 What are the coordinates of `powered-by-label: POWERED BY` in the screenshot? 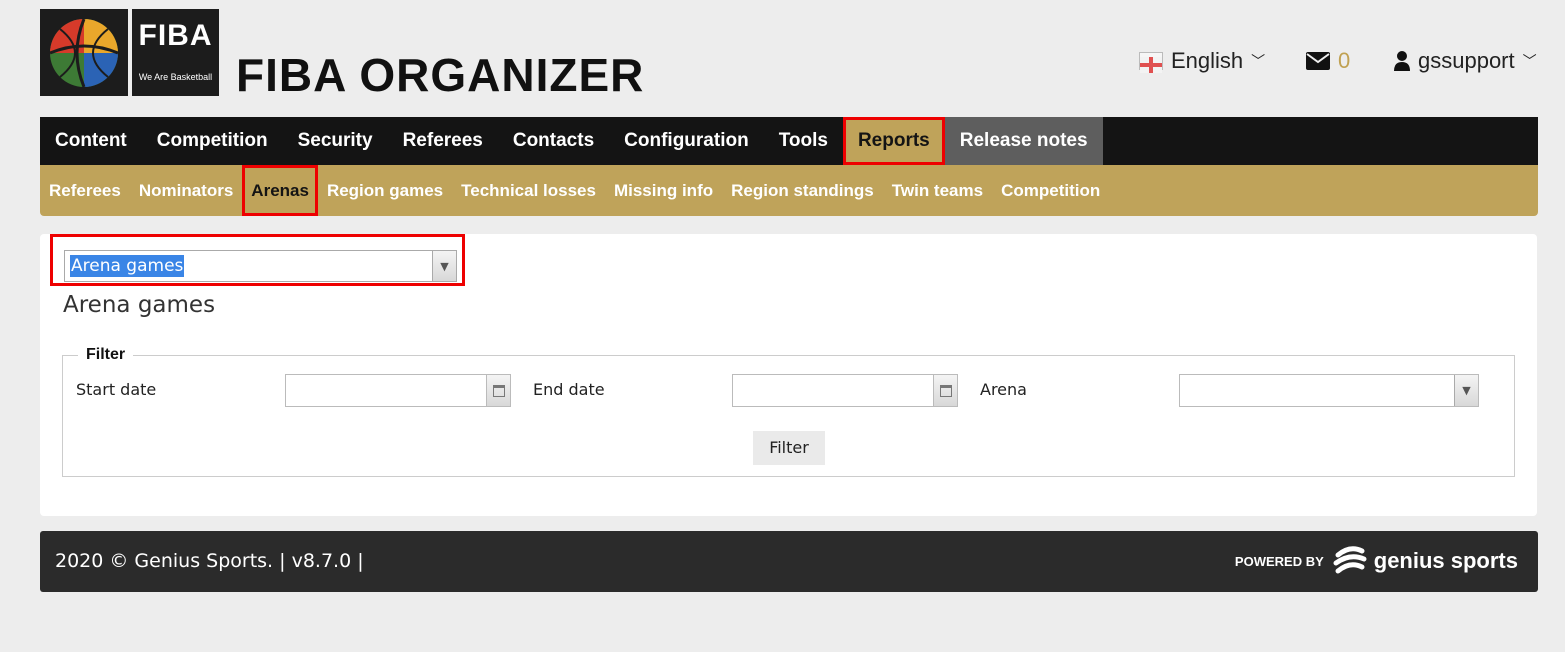 It's located at (1279, 561).